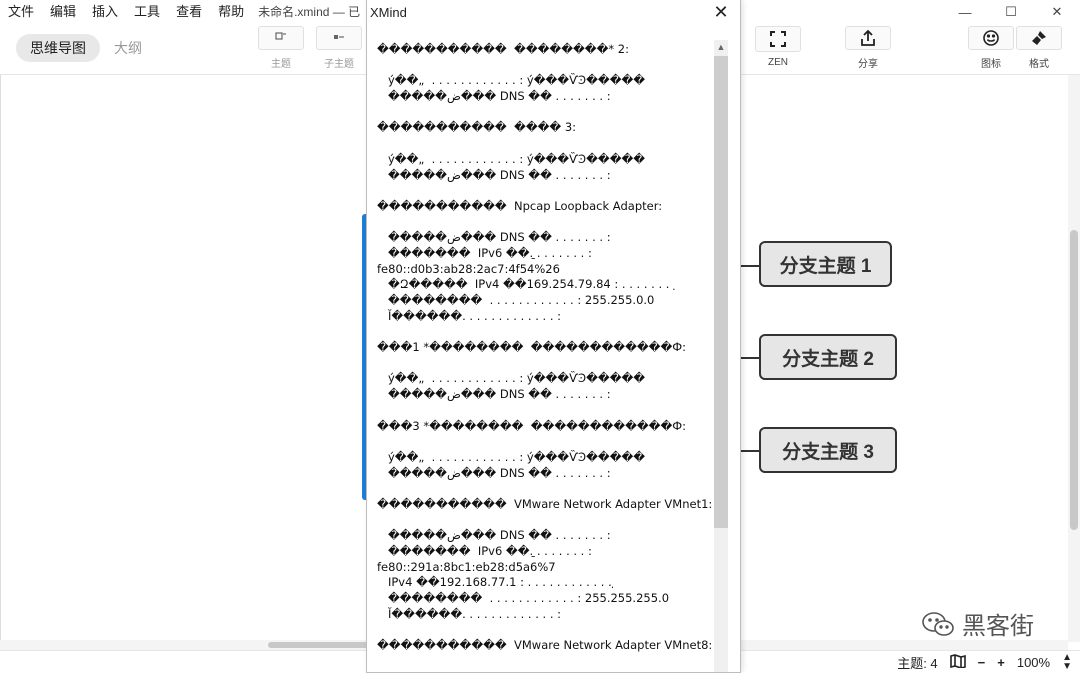 This screenshot has height=673, width=1080. Describe the element at coordinates (721, 47) in the screenshot. I see `scroll-up-arrow-icon: ▲` at that location.